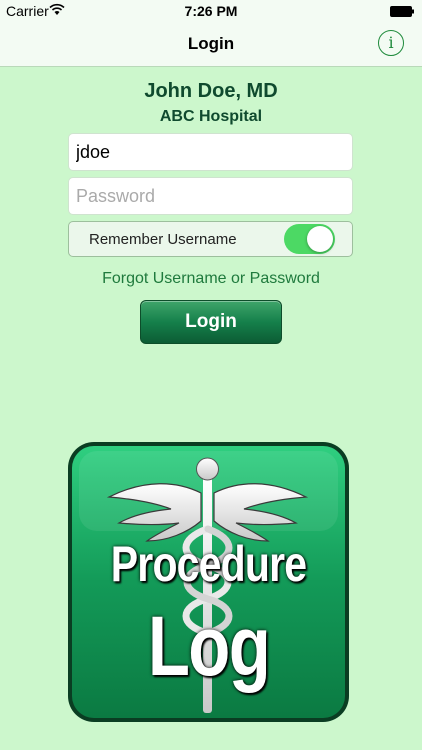  I want to click on logo-text-procedure: Procedure, so click(208, 564).